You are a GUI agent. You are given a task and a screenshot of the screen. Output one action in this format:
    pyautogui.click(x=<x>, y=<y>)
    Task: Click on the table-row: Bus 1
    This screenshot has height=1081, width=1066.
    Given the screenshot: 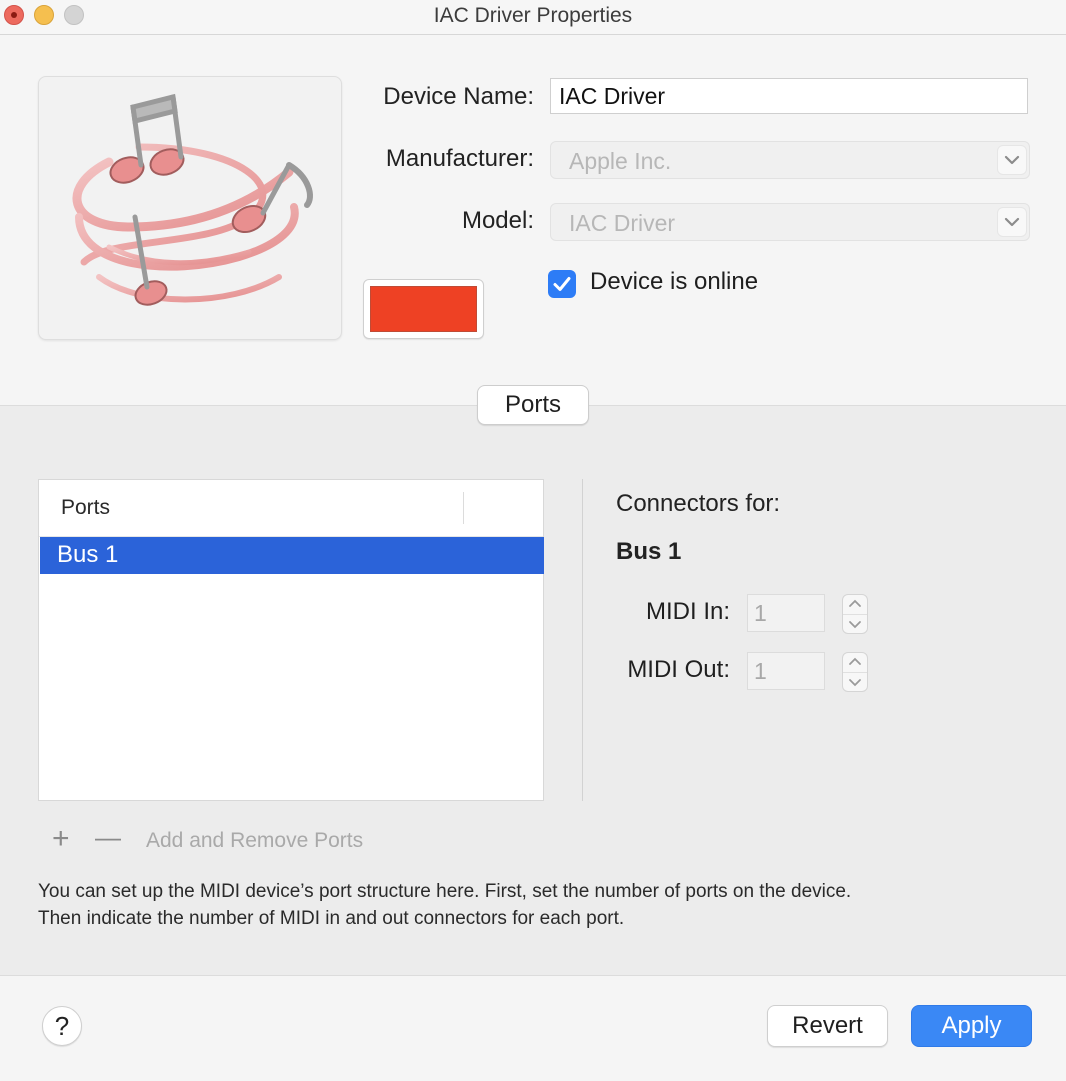 What is the action you would take?
    pyautogui.click(x=292, y=555)
    